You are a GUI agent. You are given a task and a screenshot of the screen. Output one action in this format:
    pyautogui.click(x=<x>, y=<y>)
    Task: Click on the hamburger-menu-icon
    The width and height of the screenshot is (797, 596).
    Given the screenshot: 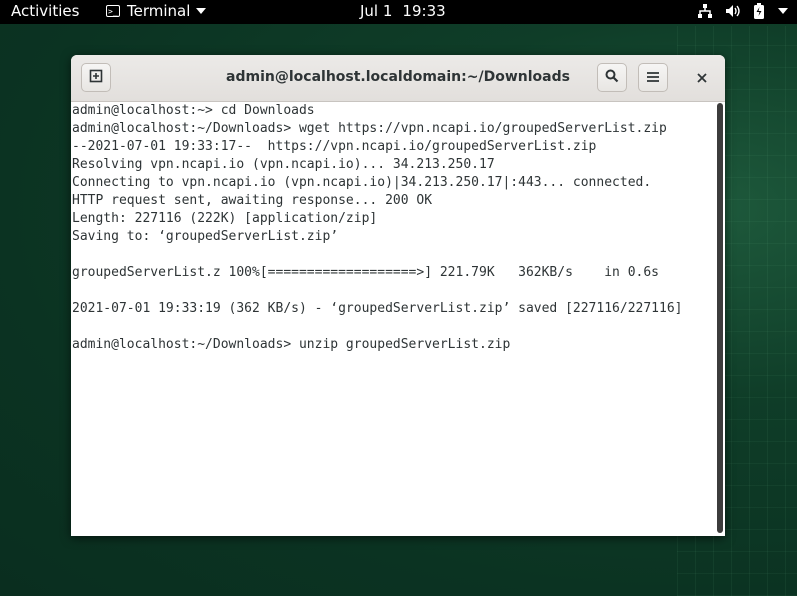 What is the action you would take?
    pyautogui.click(x=653, y=77)
    